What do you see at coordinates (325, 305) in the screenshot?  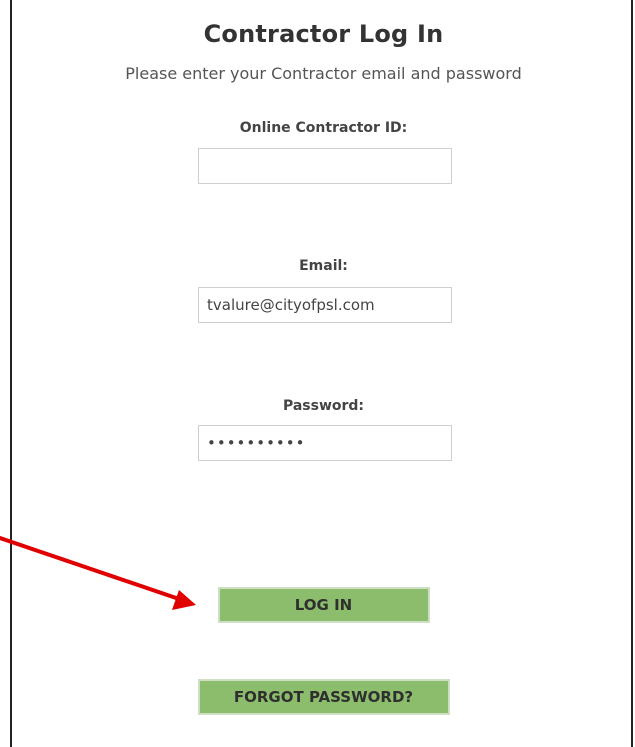 I see `email-input` at bounding box center [325, 305].